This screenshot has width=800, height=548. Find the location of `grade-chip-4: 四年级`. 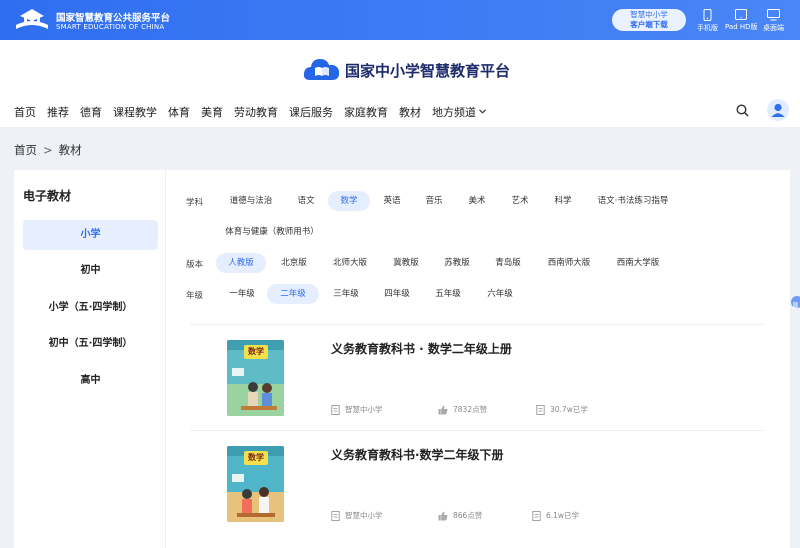

grade-chip-4: 四年级 is located at coordinates (397, 294).